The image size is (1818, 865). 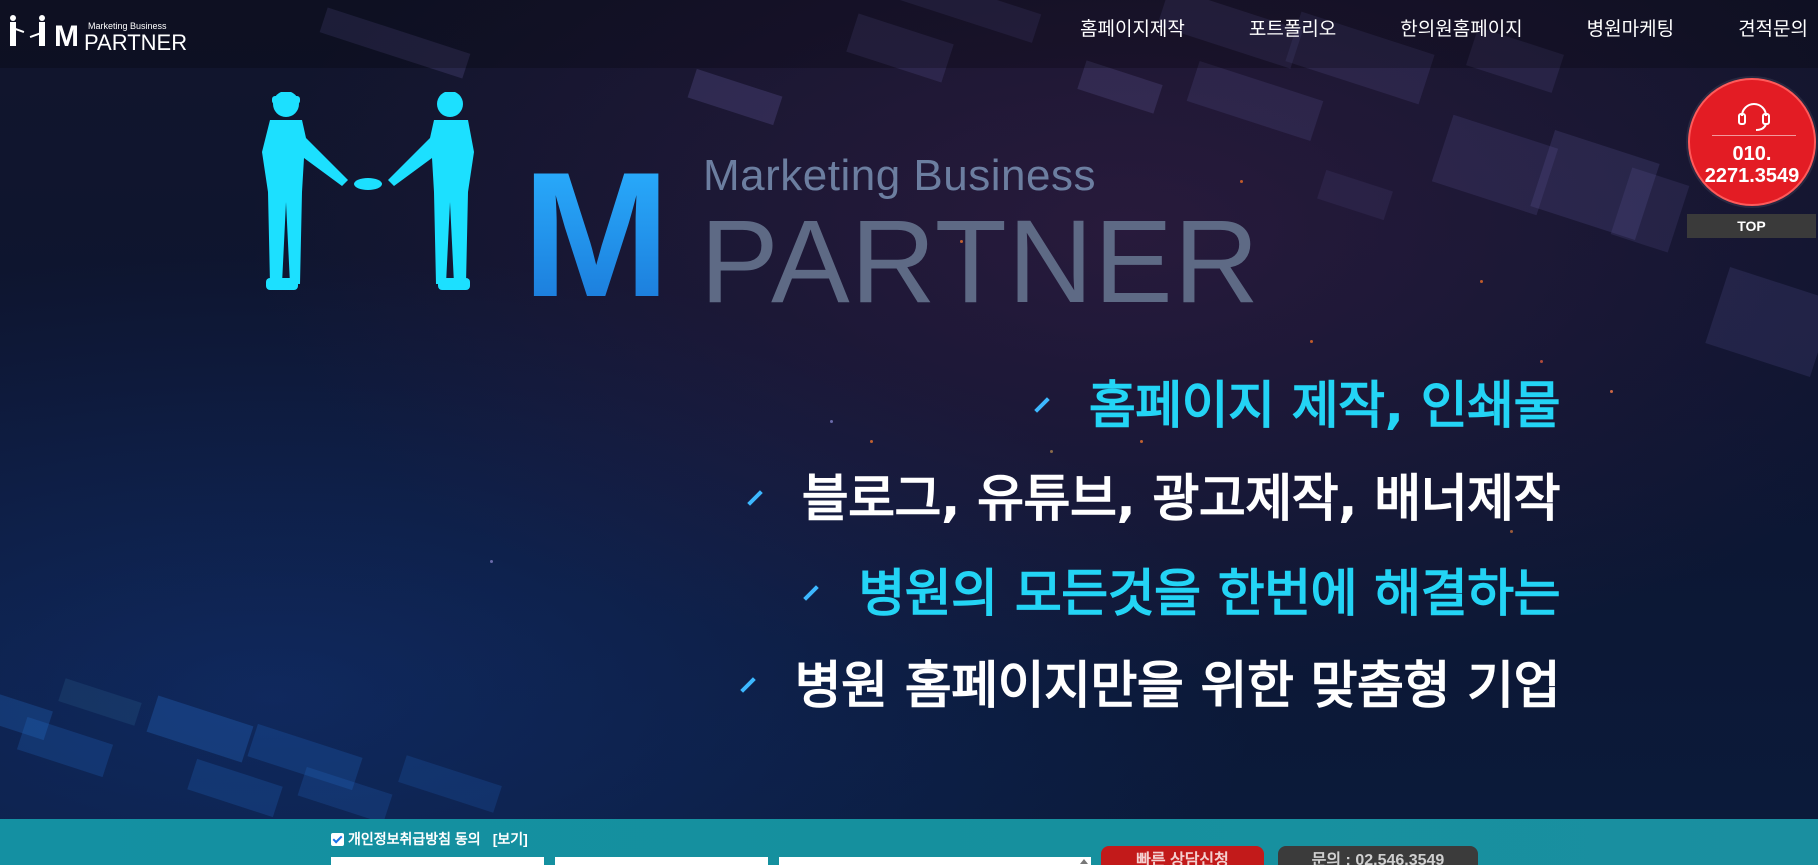 I want to click on tagline-4: 병원 홈페이지만을 위한 맞춤형 기업, so click(x=1150, y=687).